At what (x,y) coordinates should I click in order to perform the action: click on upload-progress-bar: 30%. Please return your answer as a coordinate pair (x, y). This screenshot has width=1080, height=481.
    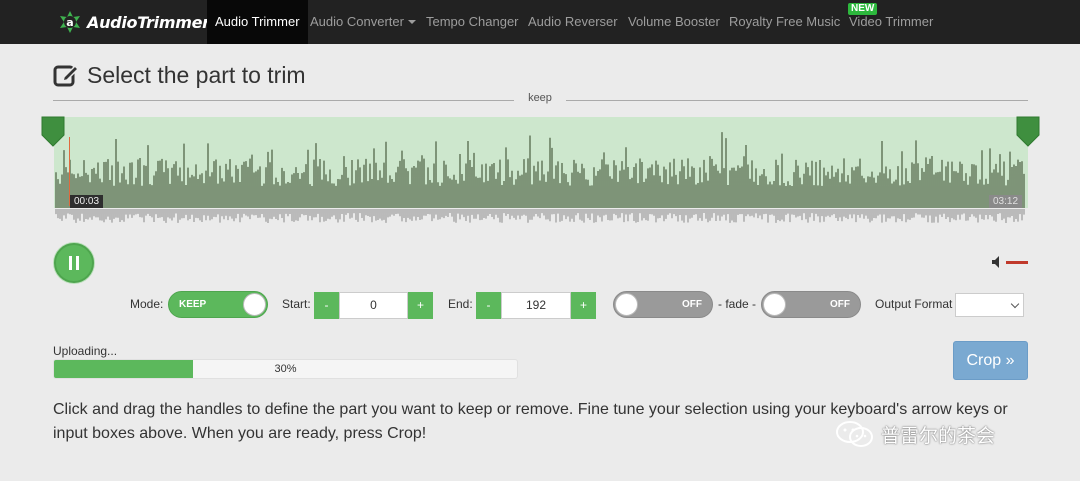
    Looking at the image, I should click on (285, 369).